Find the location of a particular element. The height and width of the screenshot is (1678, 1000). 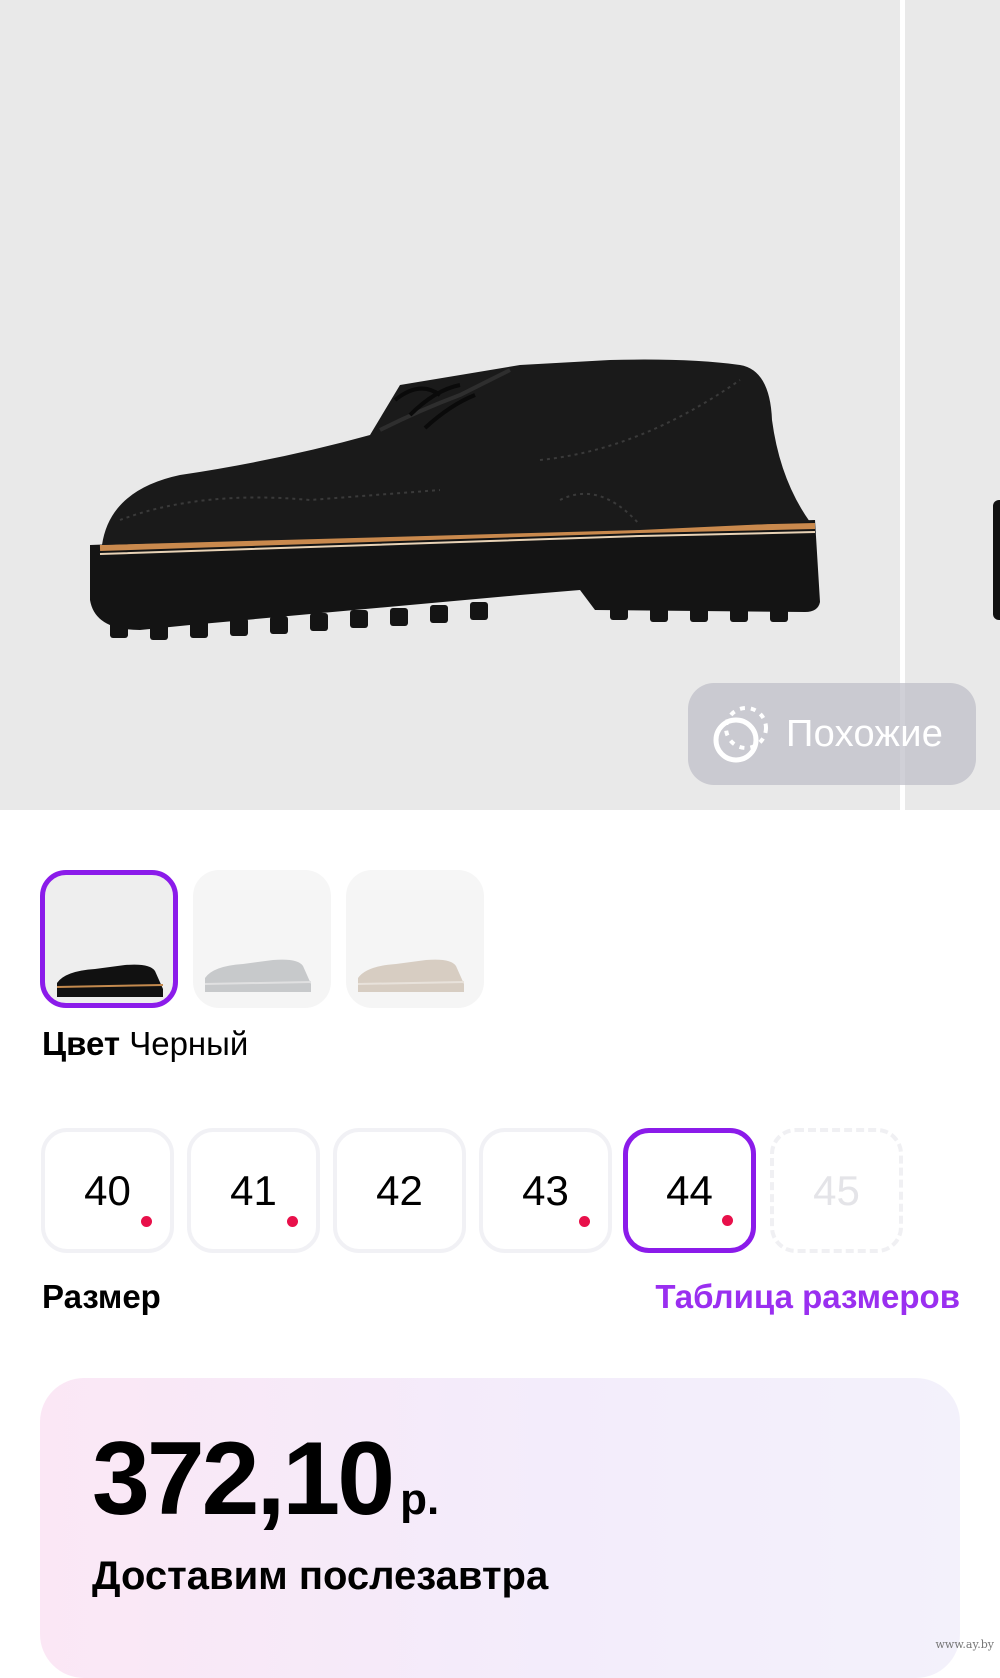

price-amount: 372,10 is located at coordinates (243, 1479).